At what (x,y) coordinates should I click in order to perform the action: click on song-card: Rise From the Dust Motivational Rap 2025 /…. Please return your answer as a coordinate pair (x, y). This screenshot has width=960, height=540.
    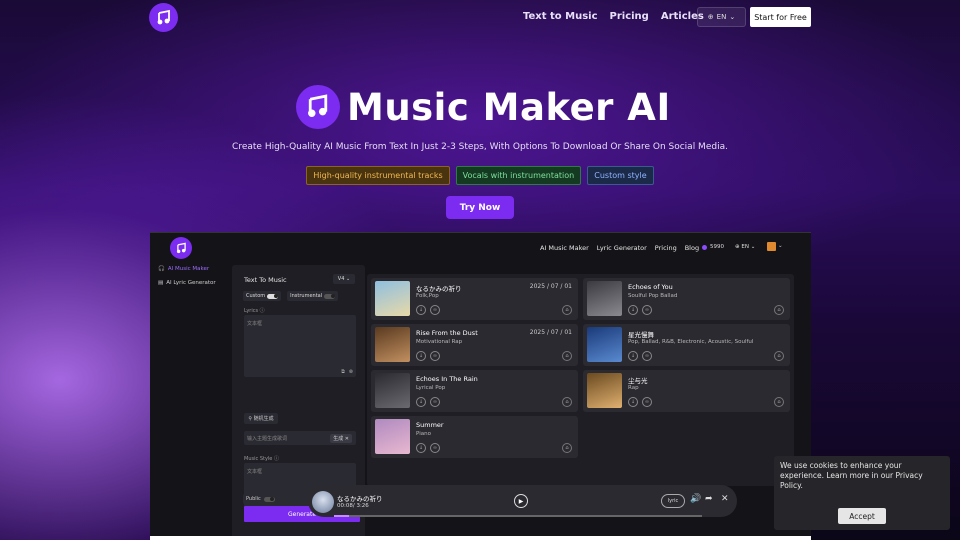
    Looking at the image, I should click on (474, 345).